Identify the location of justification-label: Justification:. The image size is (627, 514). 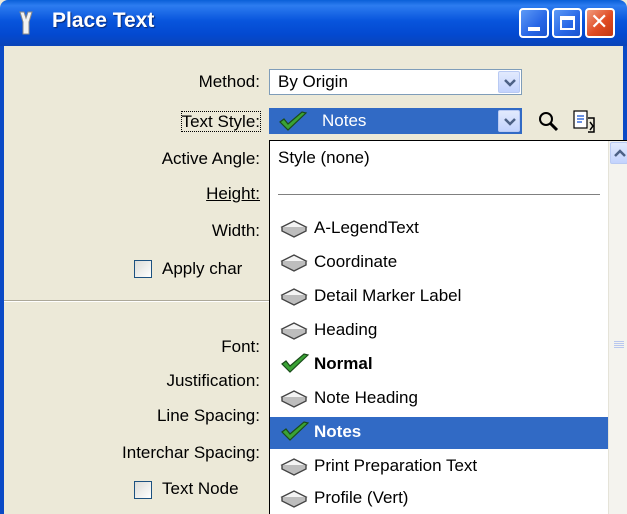
(213, 380).